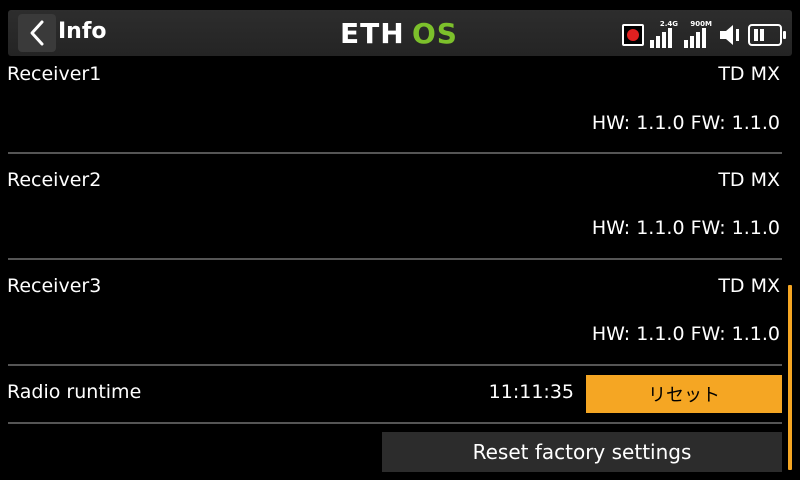 This screenshot has width=800, height=480. I want to click on chevron-left-icon, so click(37, 33).